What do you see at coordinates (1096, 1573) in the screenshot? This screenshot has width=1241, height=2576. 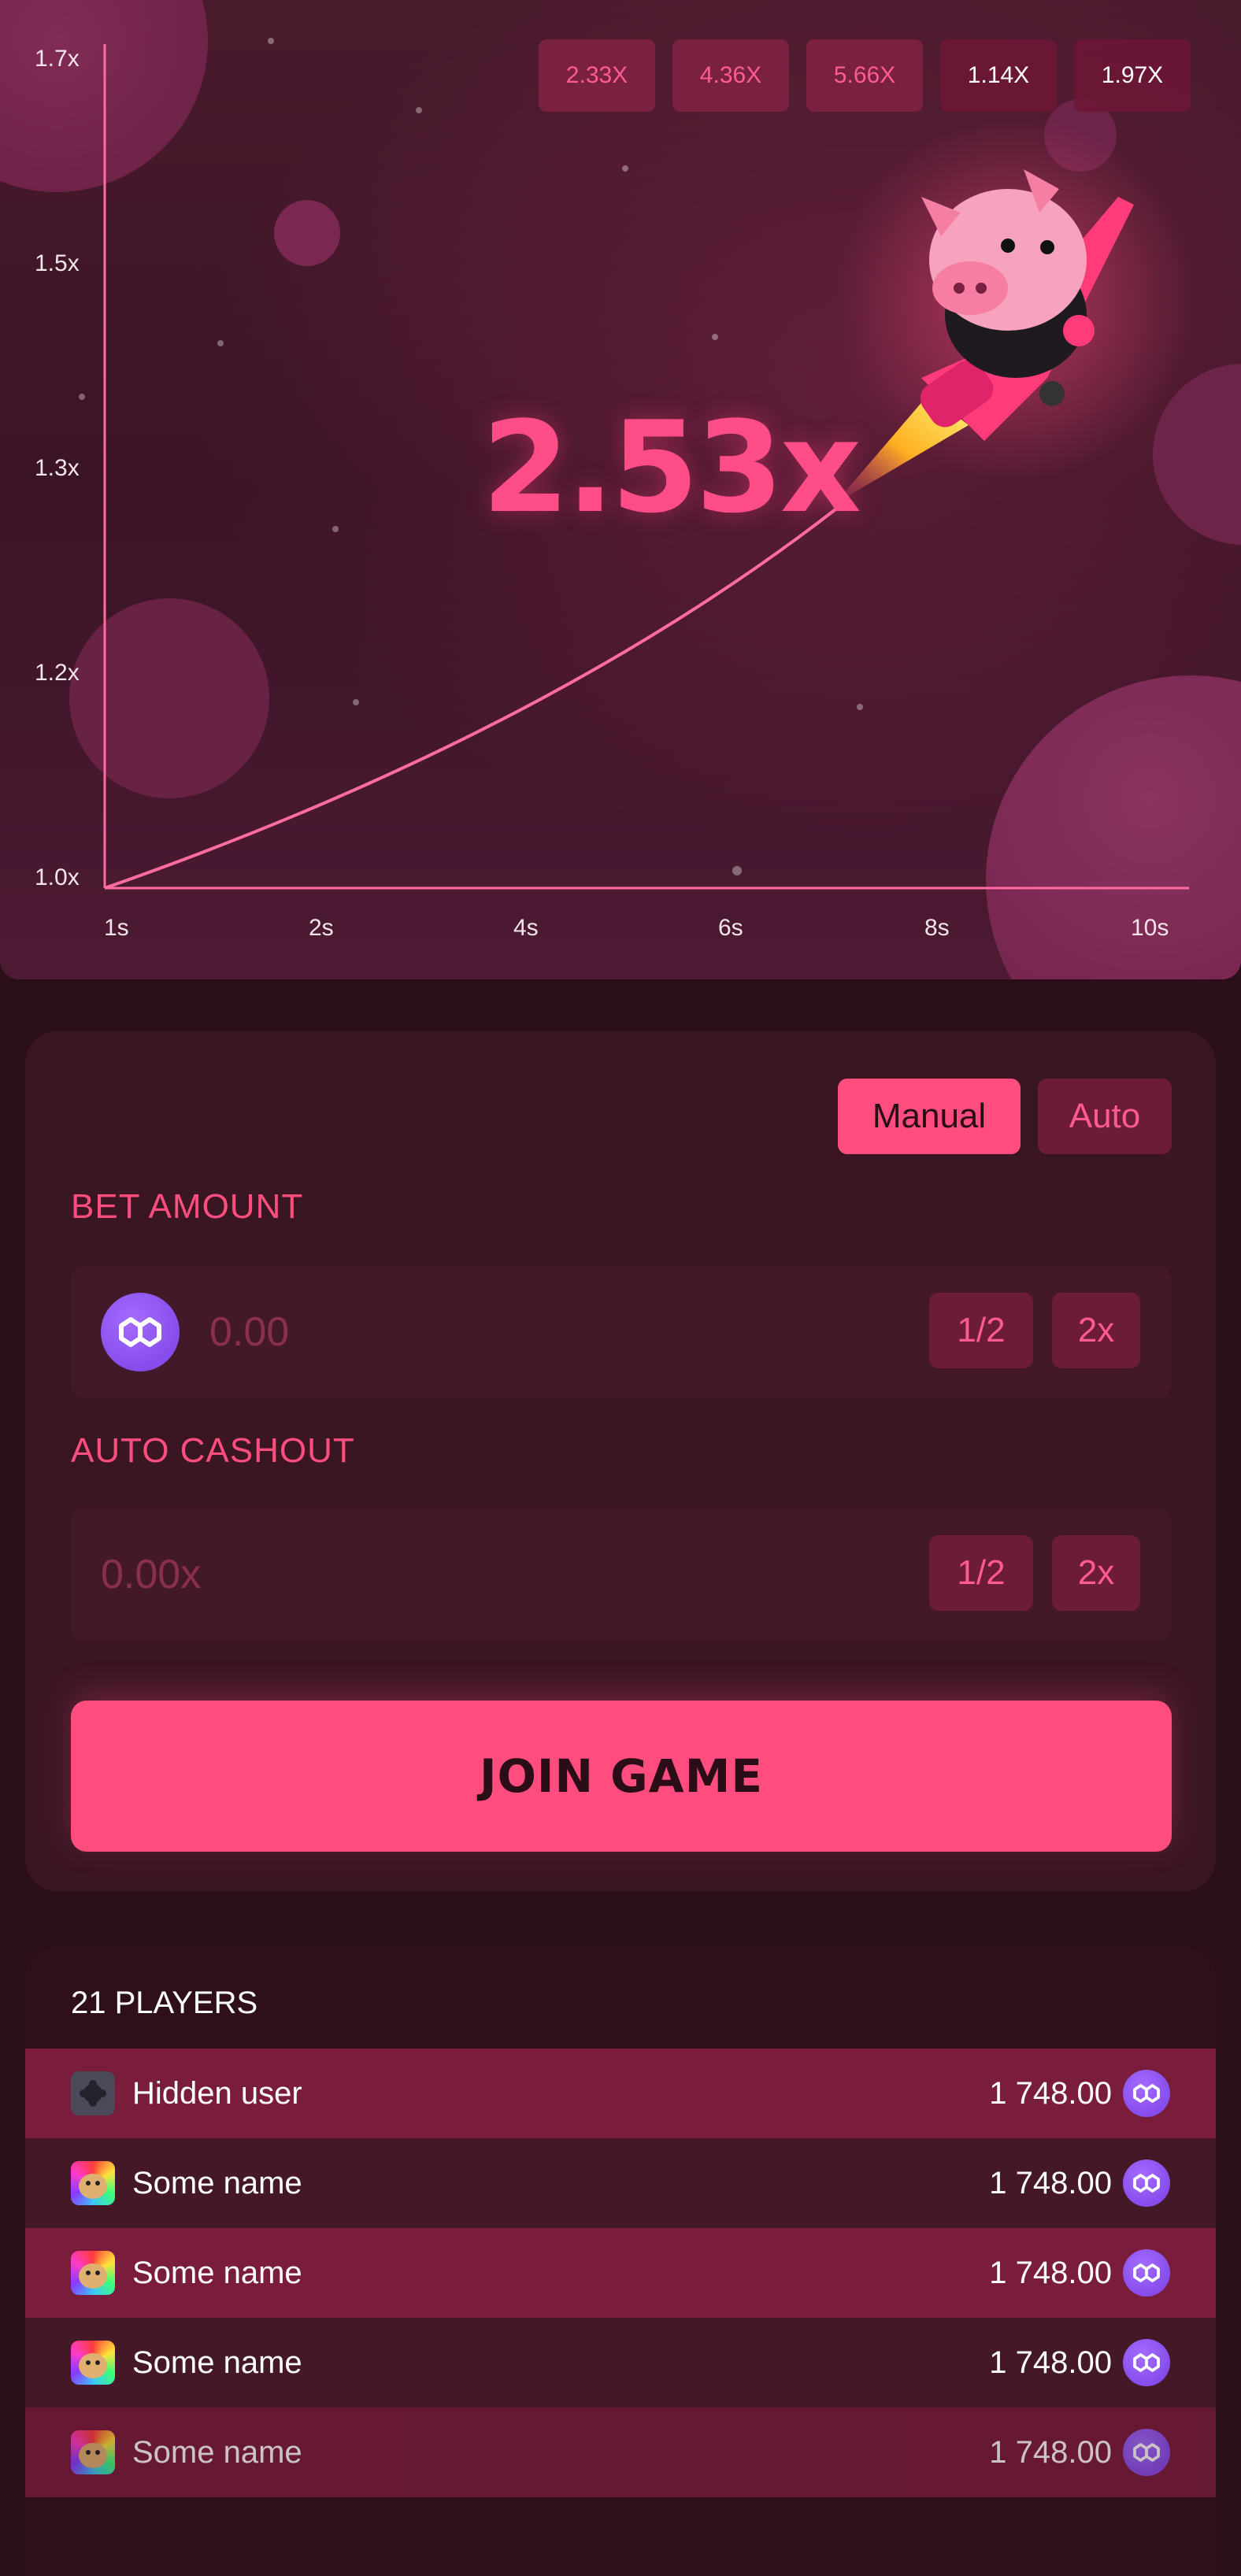 I see `cashout-double-button: 2x` at bounding box center [1096, 1573].